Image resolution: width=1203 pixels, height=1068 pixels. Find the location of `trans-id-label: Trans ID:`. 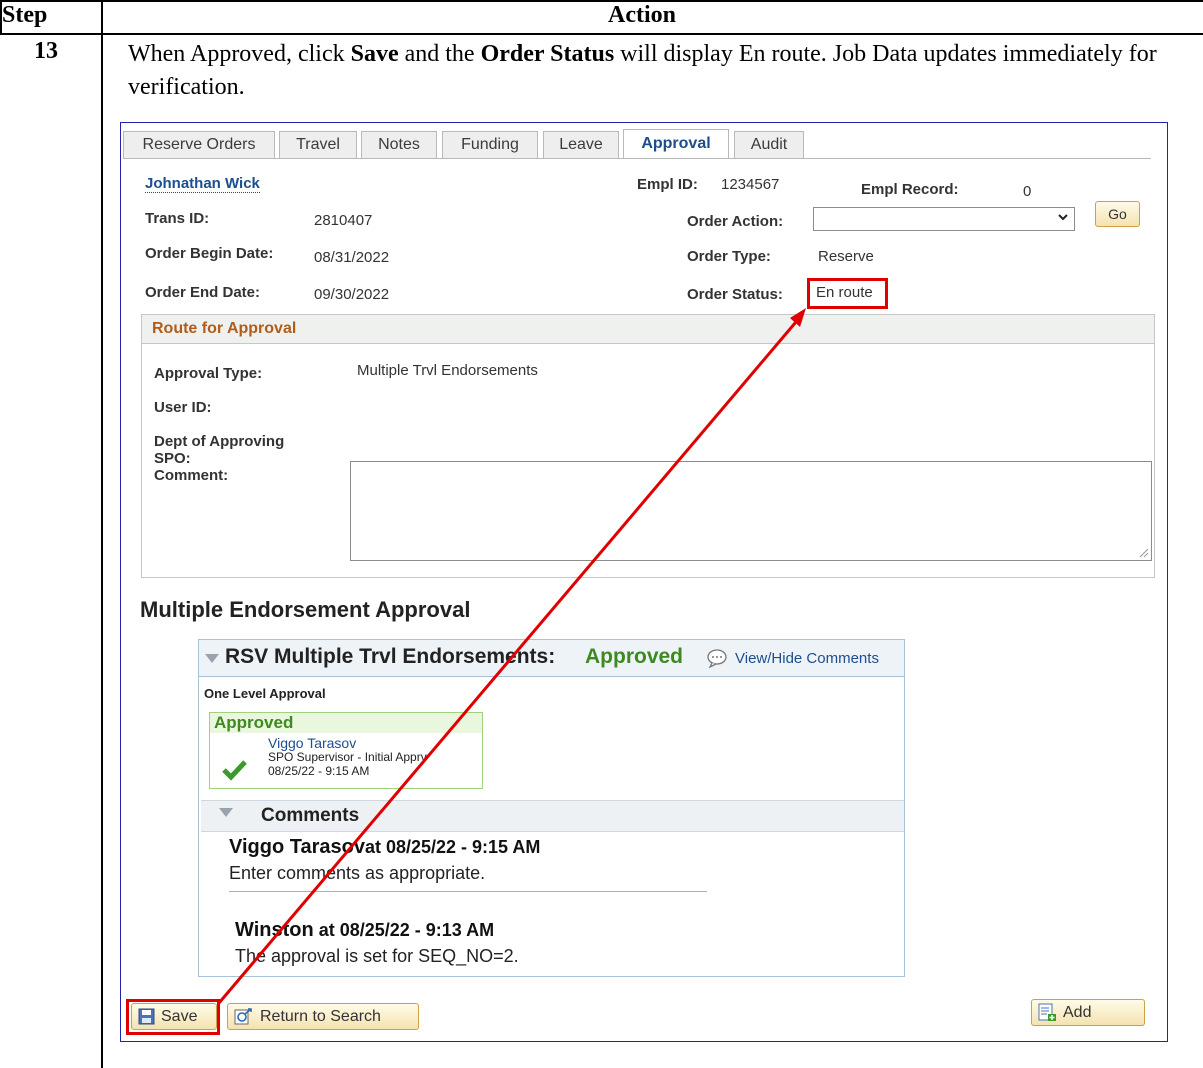

trans-id-label: Trans ID: is located at coordinates (177, 218).